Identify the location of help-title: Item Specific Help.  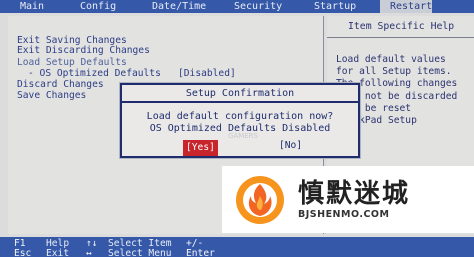
(400, 27).